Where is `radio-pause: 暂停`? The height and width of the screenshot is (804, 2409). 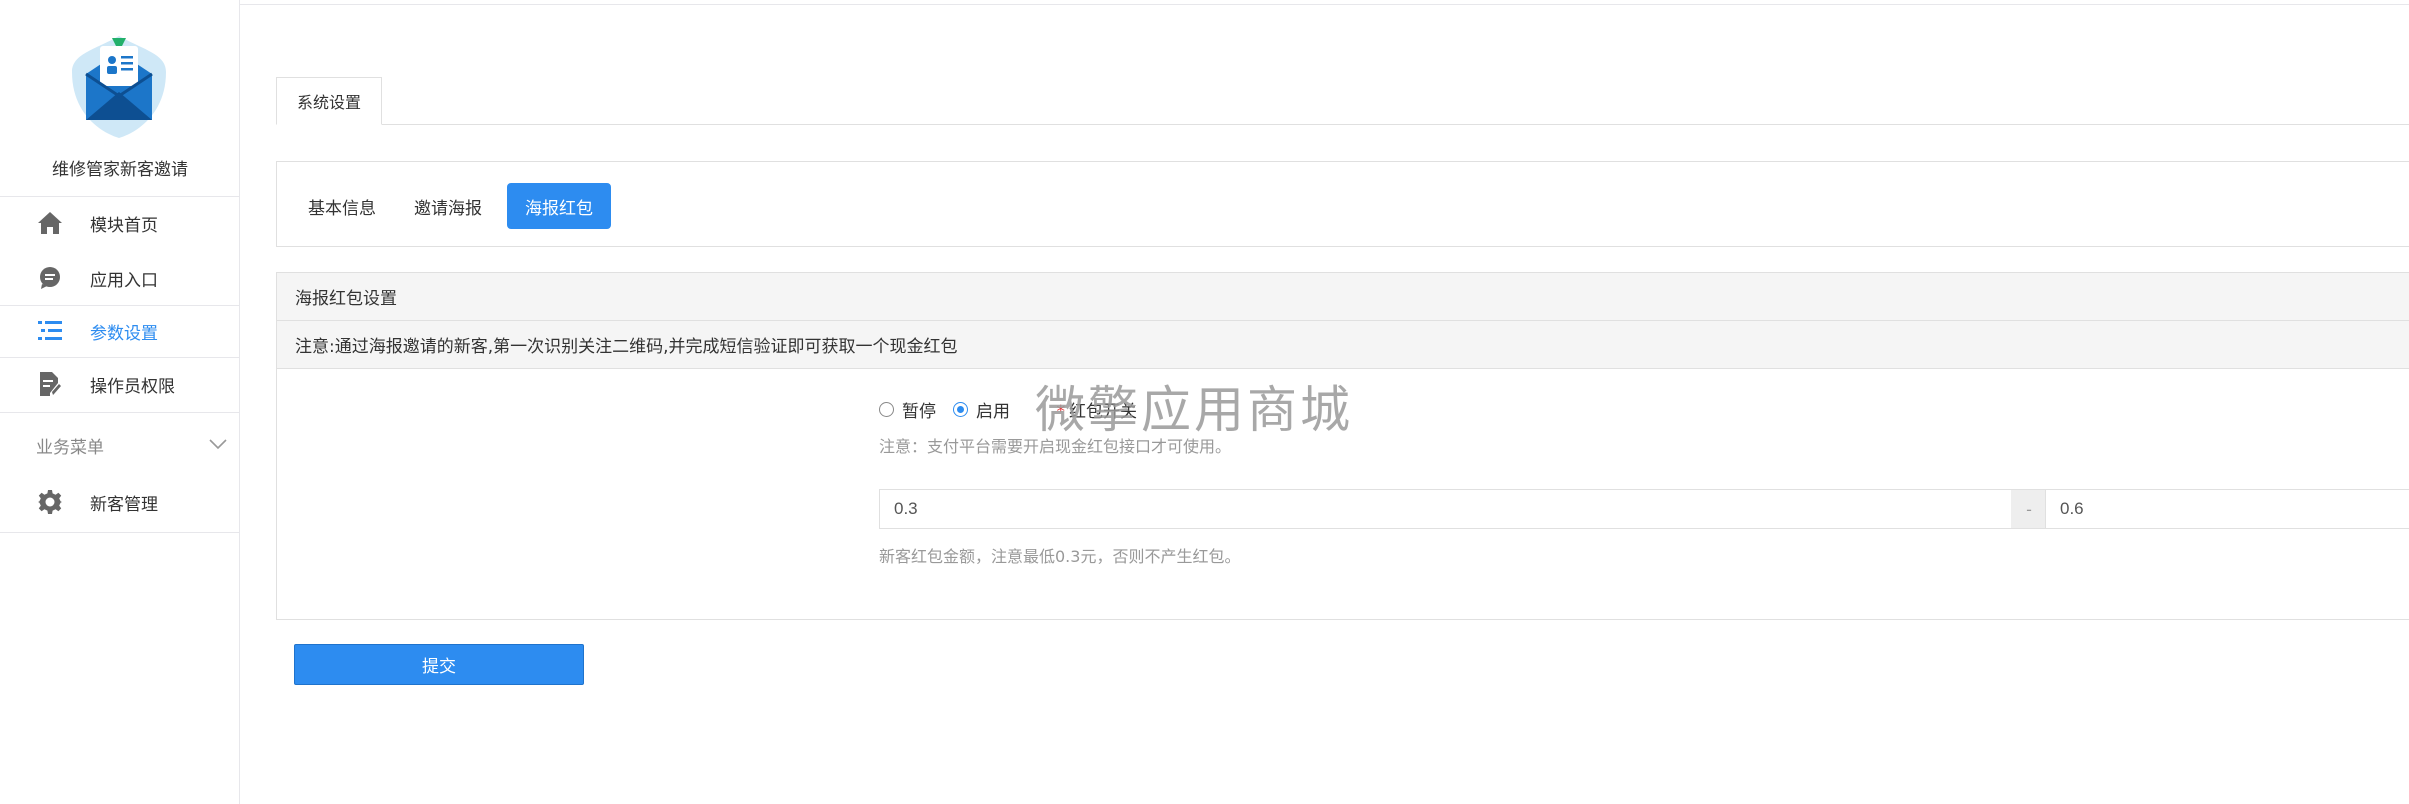
radio-pause: 暂停 is located at coordinates (907, 409).